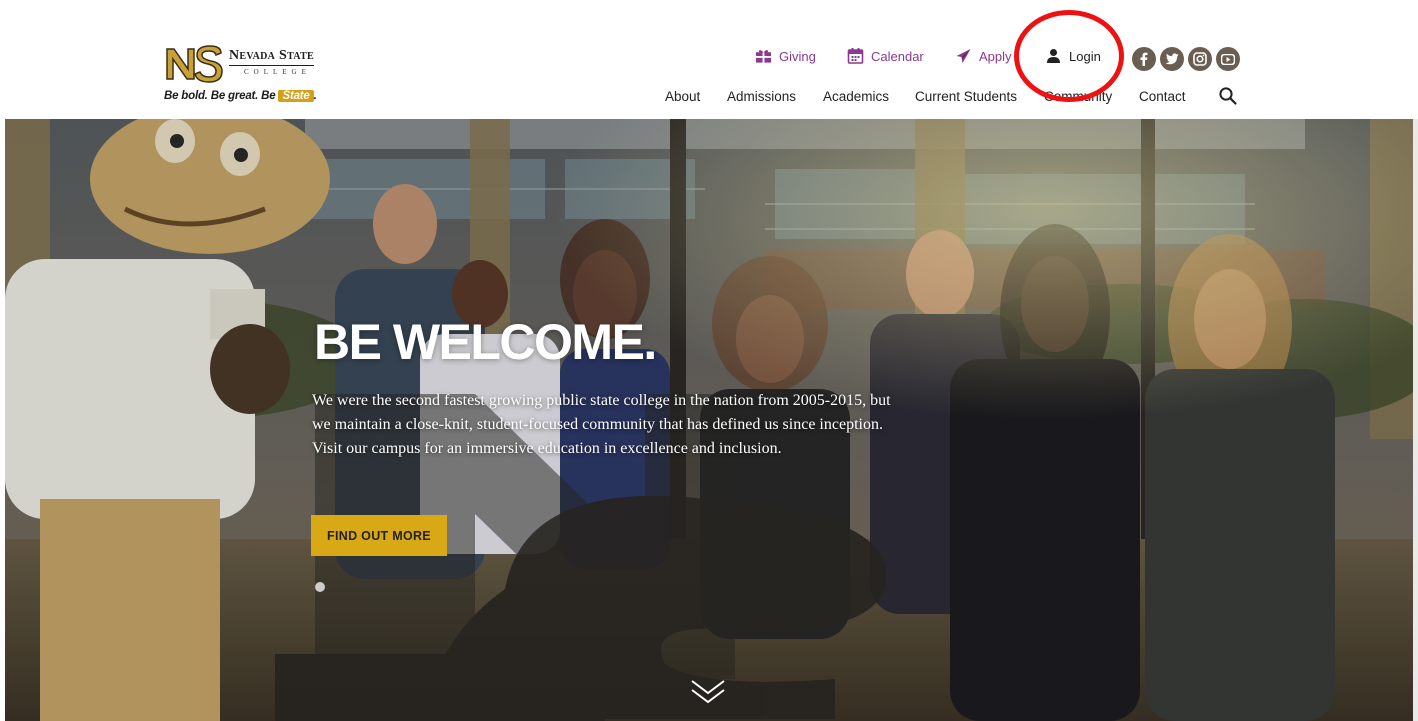 The width and height of the screenshot is (1418, 721). What do you see at coordinates (379, 535) in the screenshot?
I see `find-out-more-button: FIND OUT MORE` at bounding box center [379, 535].